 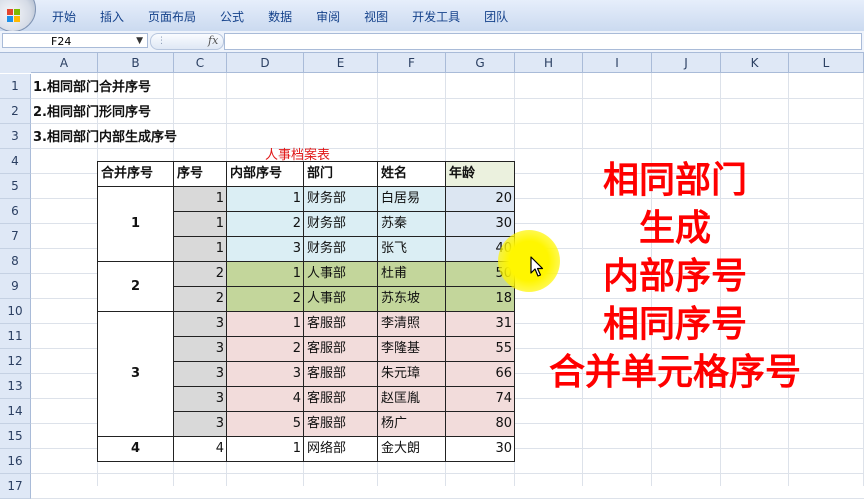 What do you see at coordinates (15, 236) in the screenshot?
I see `row-header: 7` at bounding box center [15, 236].